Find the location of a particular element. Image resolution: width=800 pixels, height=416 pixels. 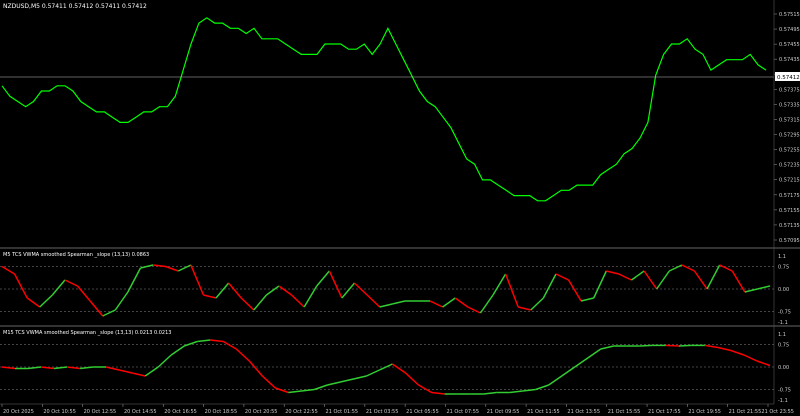

time-tick-label: 21 Oct 15:55 is located at coordinates (624, 412).